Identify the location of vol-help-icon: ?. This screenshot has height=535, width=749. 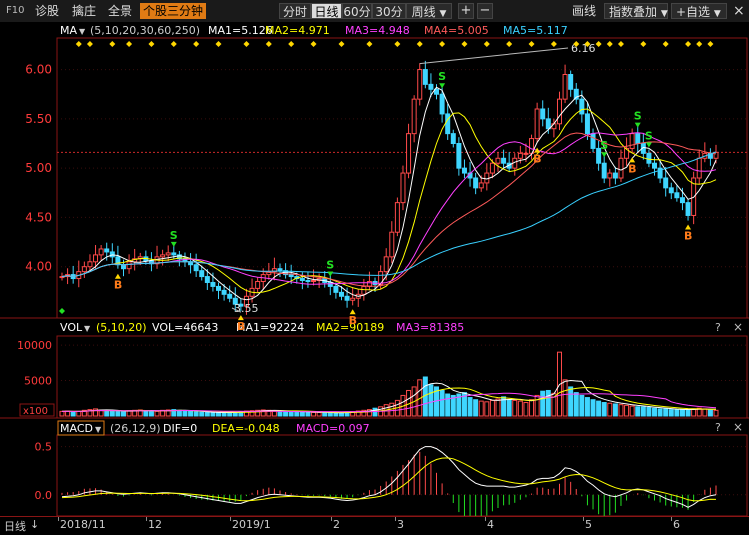
(718, 327).